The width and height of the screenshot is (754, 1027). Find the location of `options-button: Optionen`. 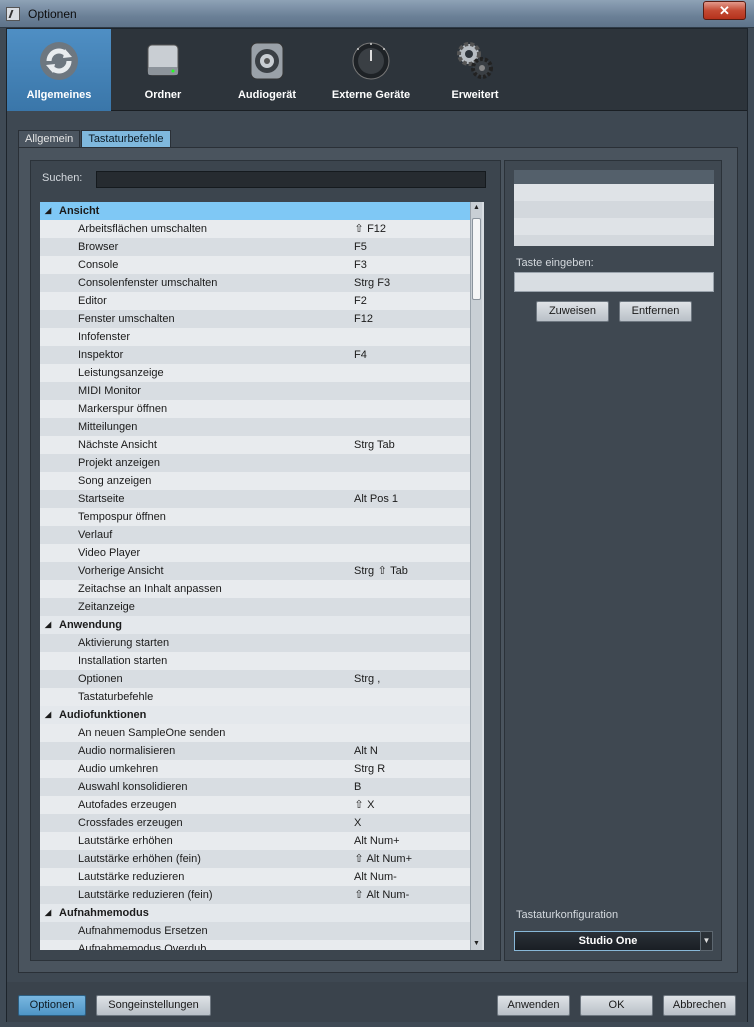

options-button: Optionen is located at coordinates (52, 1005).